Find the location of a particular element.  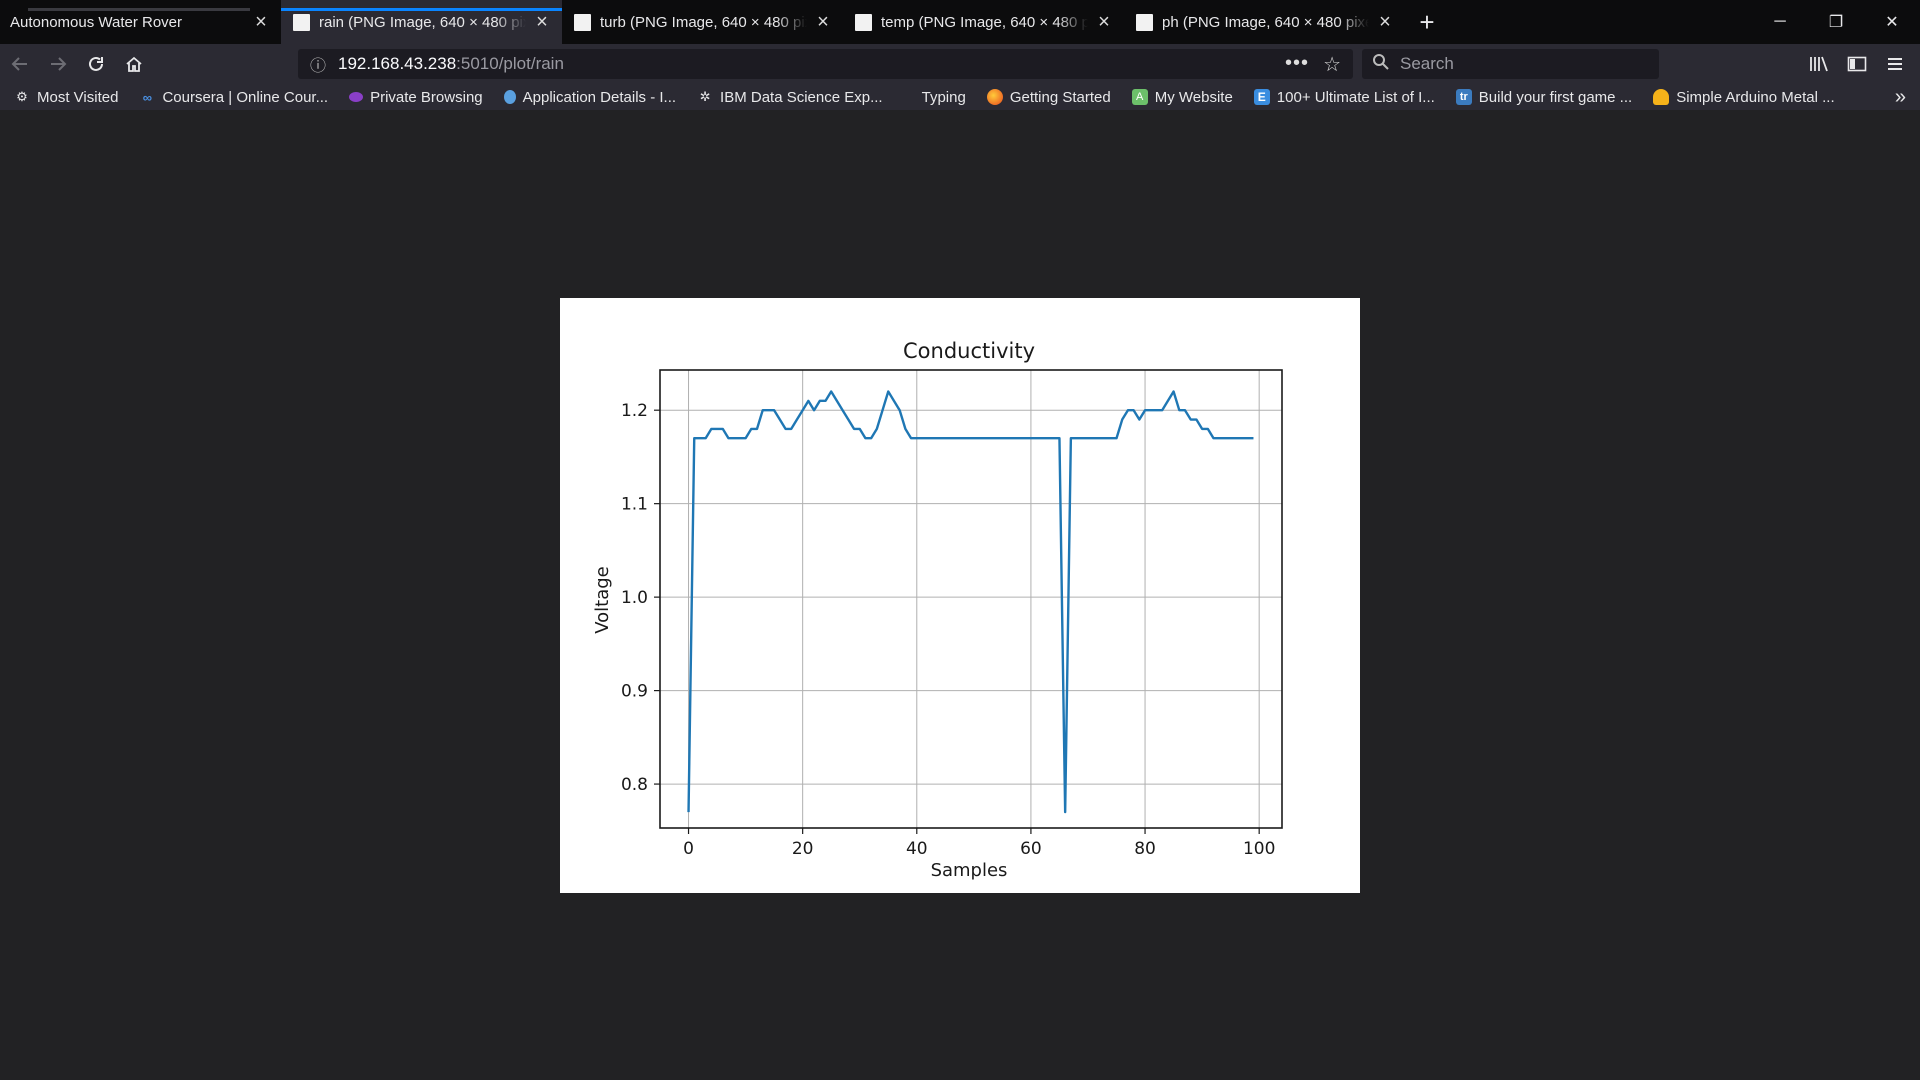

menu-icon is located at coordinates (1895, 64).